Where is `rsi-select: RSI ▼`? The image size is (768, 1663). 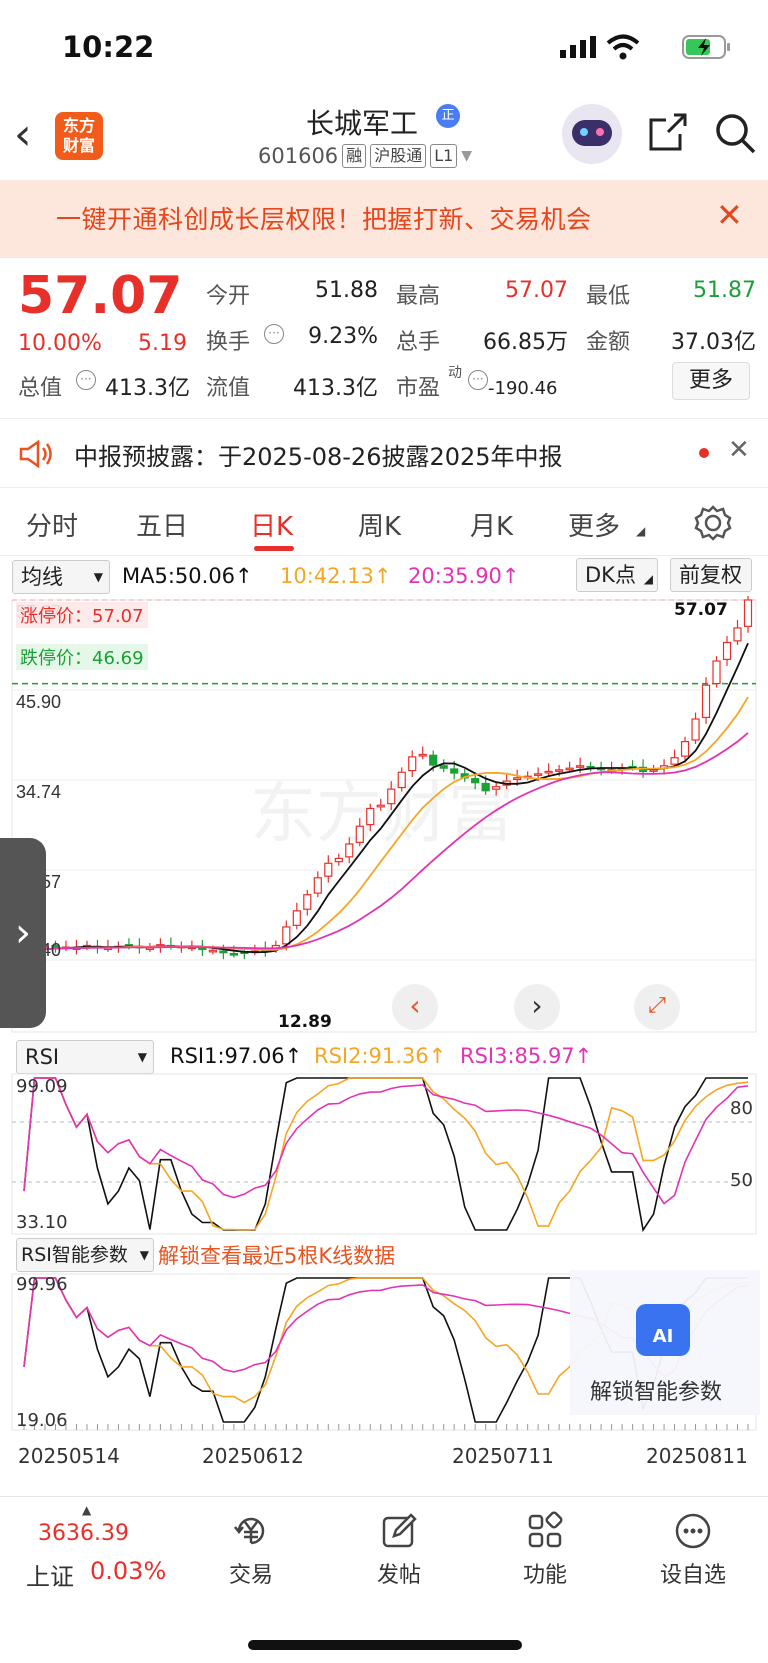 rsi-select: RSI ▼ is located at coordinates (85, 1057).